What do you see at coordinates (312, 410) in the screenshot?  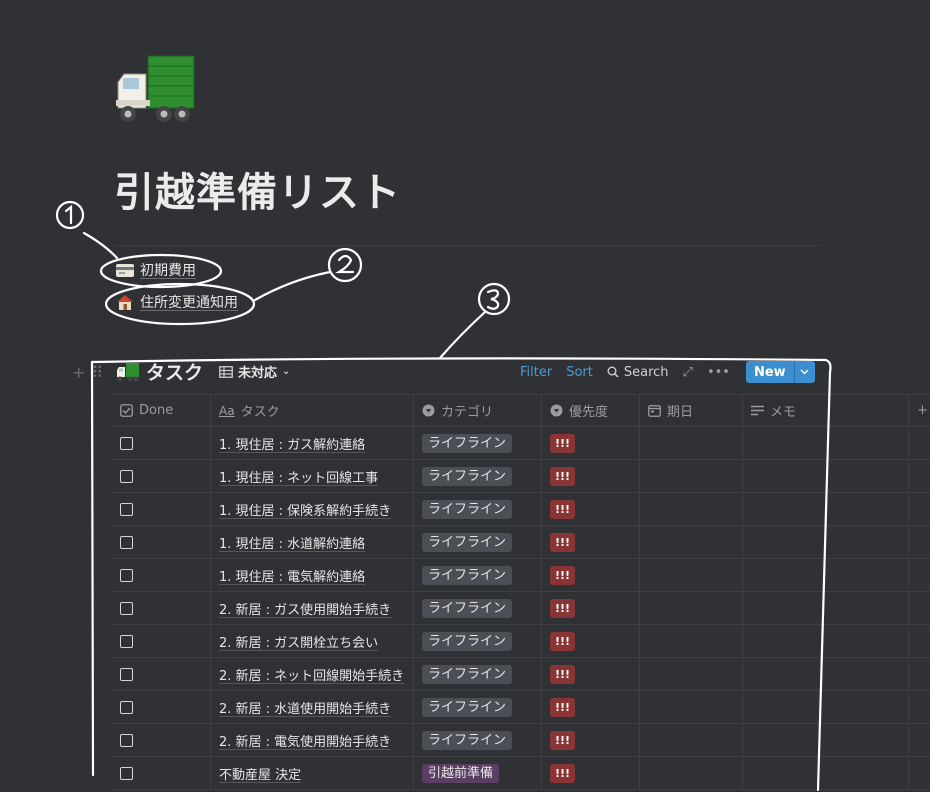 I see `column-header-task: Aa タスク` at bounding box center [312, 410].